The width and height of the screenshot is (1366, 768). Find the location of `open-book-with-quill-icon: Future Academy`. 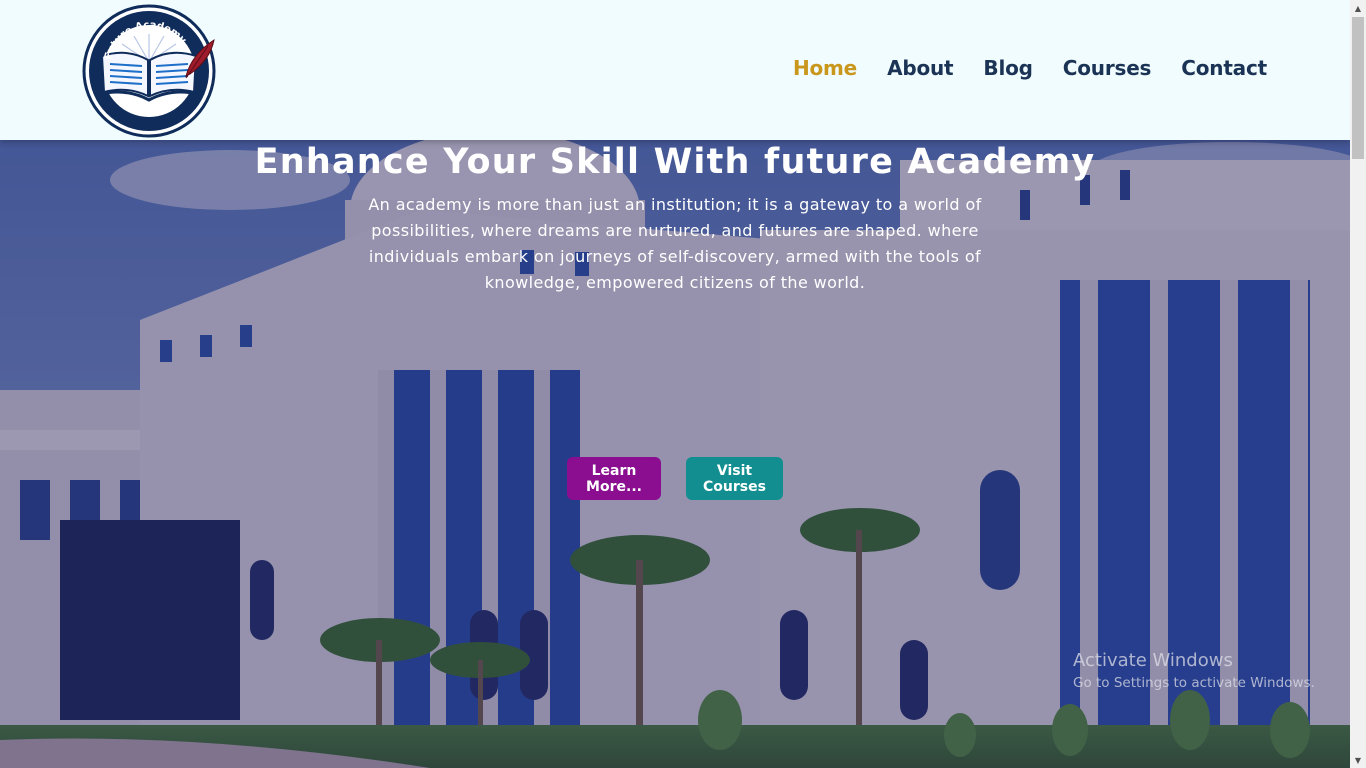

open-book-with-quill-icon: Future Academy is located at coordinates (149, 71).